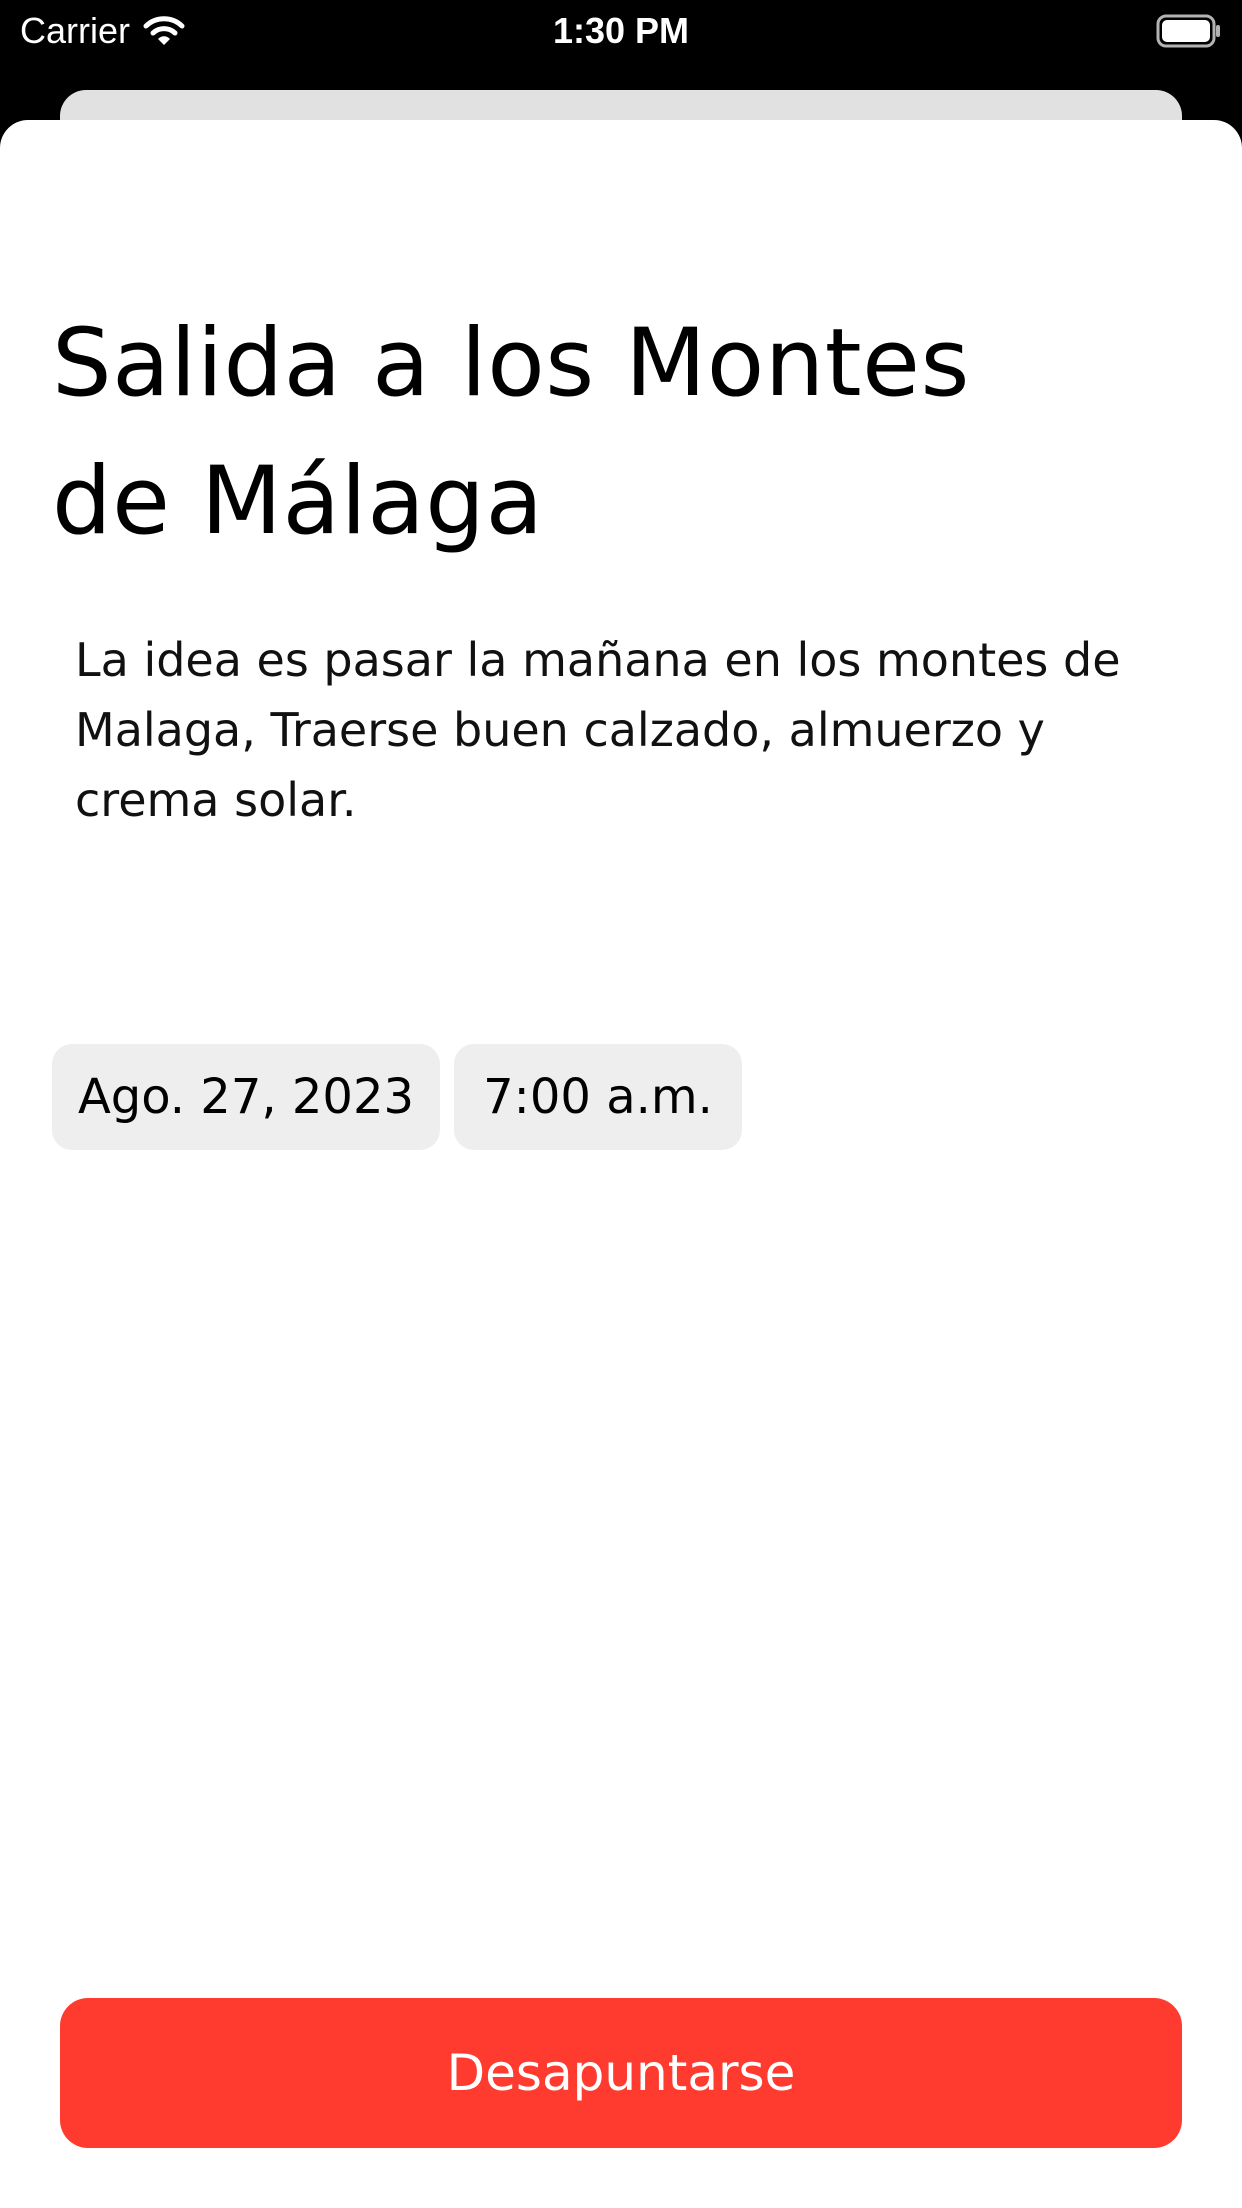  What do you see at coordinates (1188, 31) in the screenshot?
I see `battery-icon` at bounding box center [1188, 31].